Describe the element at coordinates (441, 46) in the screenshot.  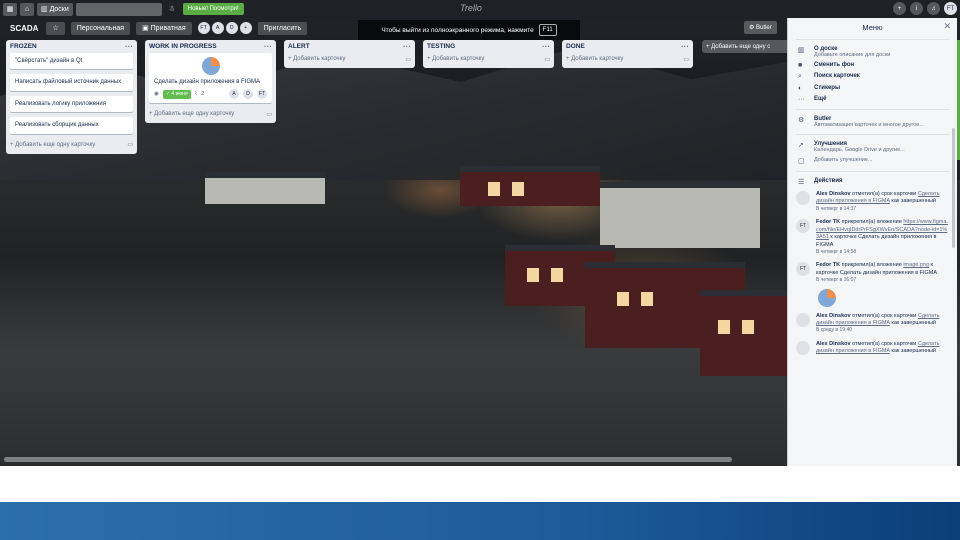
I see `list-title: TESTING` at that location.